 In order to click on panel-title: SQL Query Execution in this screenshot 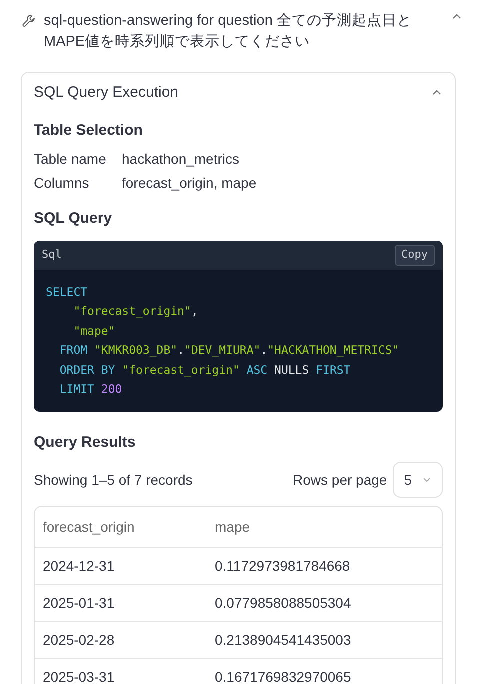, I will do `click(106, 93)`.